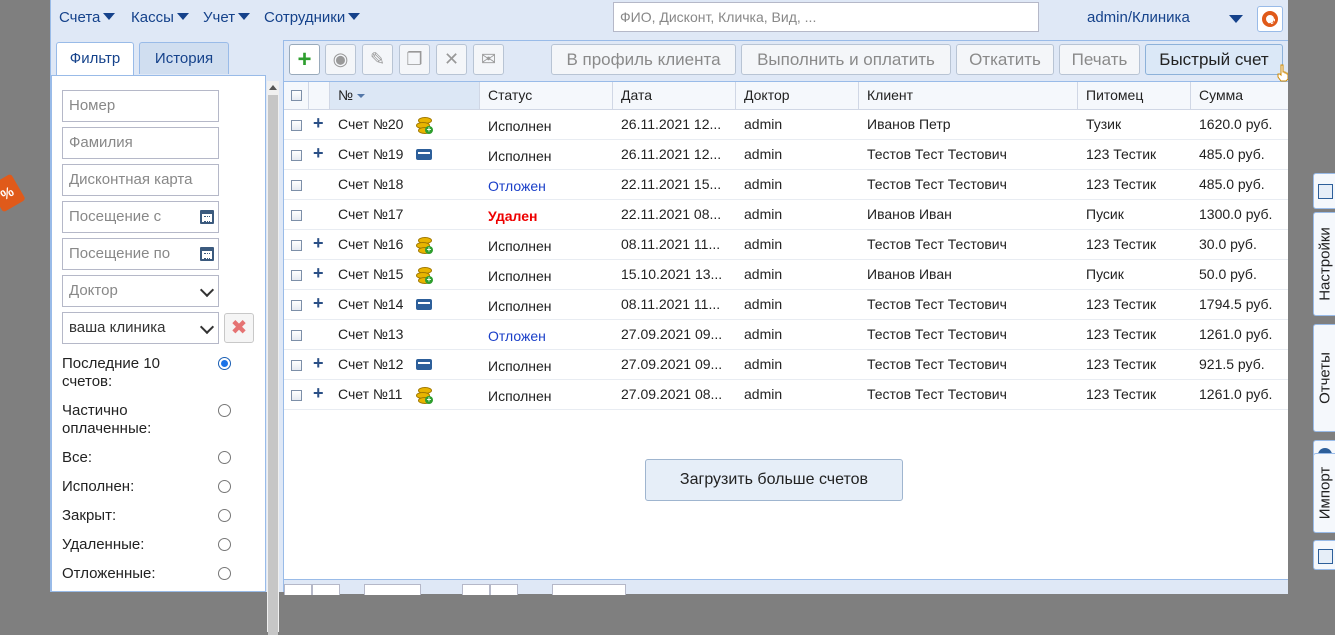 Image resolution: width=1335 pixels, height=635 pixels. What do you see at coordinates (763, 214) in the screenshot?
I see `cell-doctor: admin` at bounding box center [763, 214].